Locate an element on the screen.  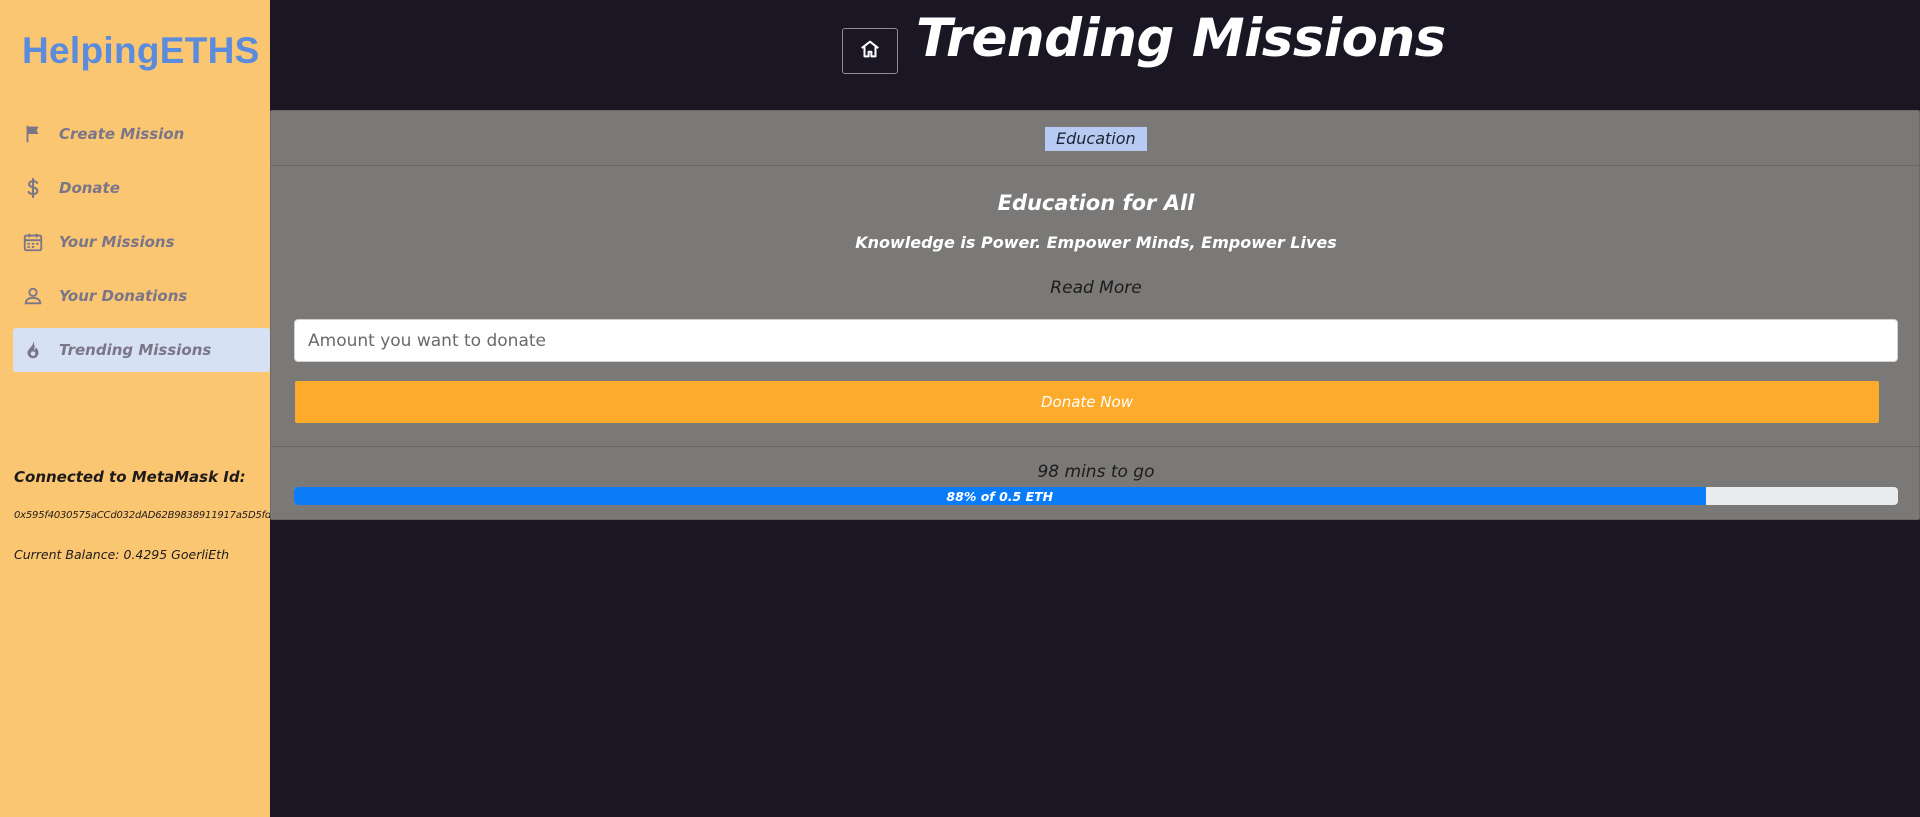
sidebar-item-trending-missions: Trending Missions is located at coordinates (141, 350).